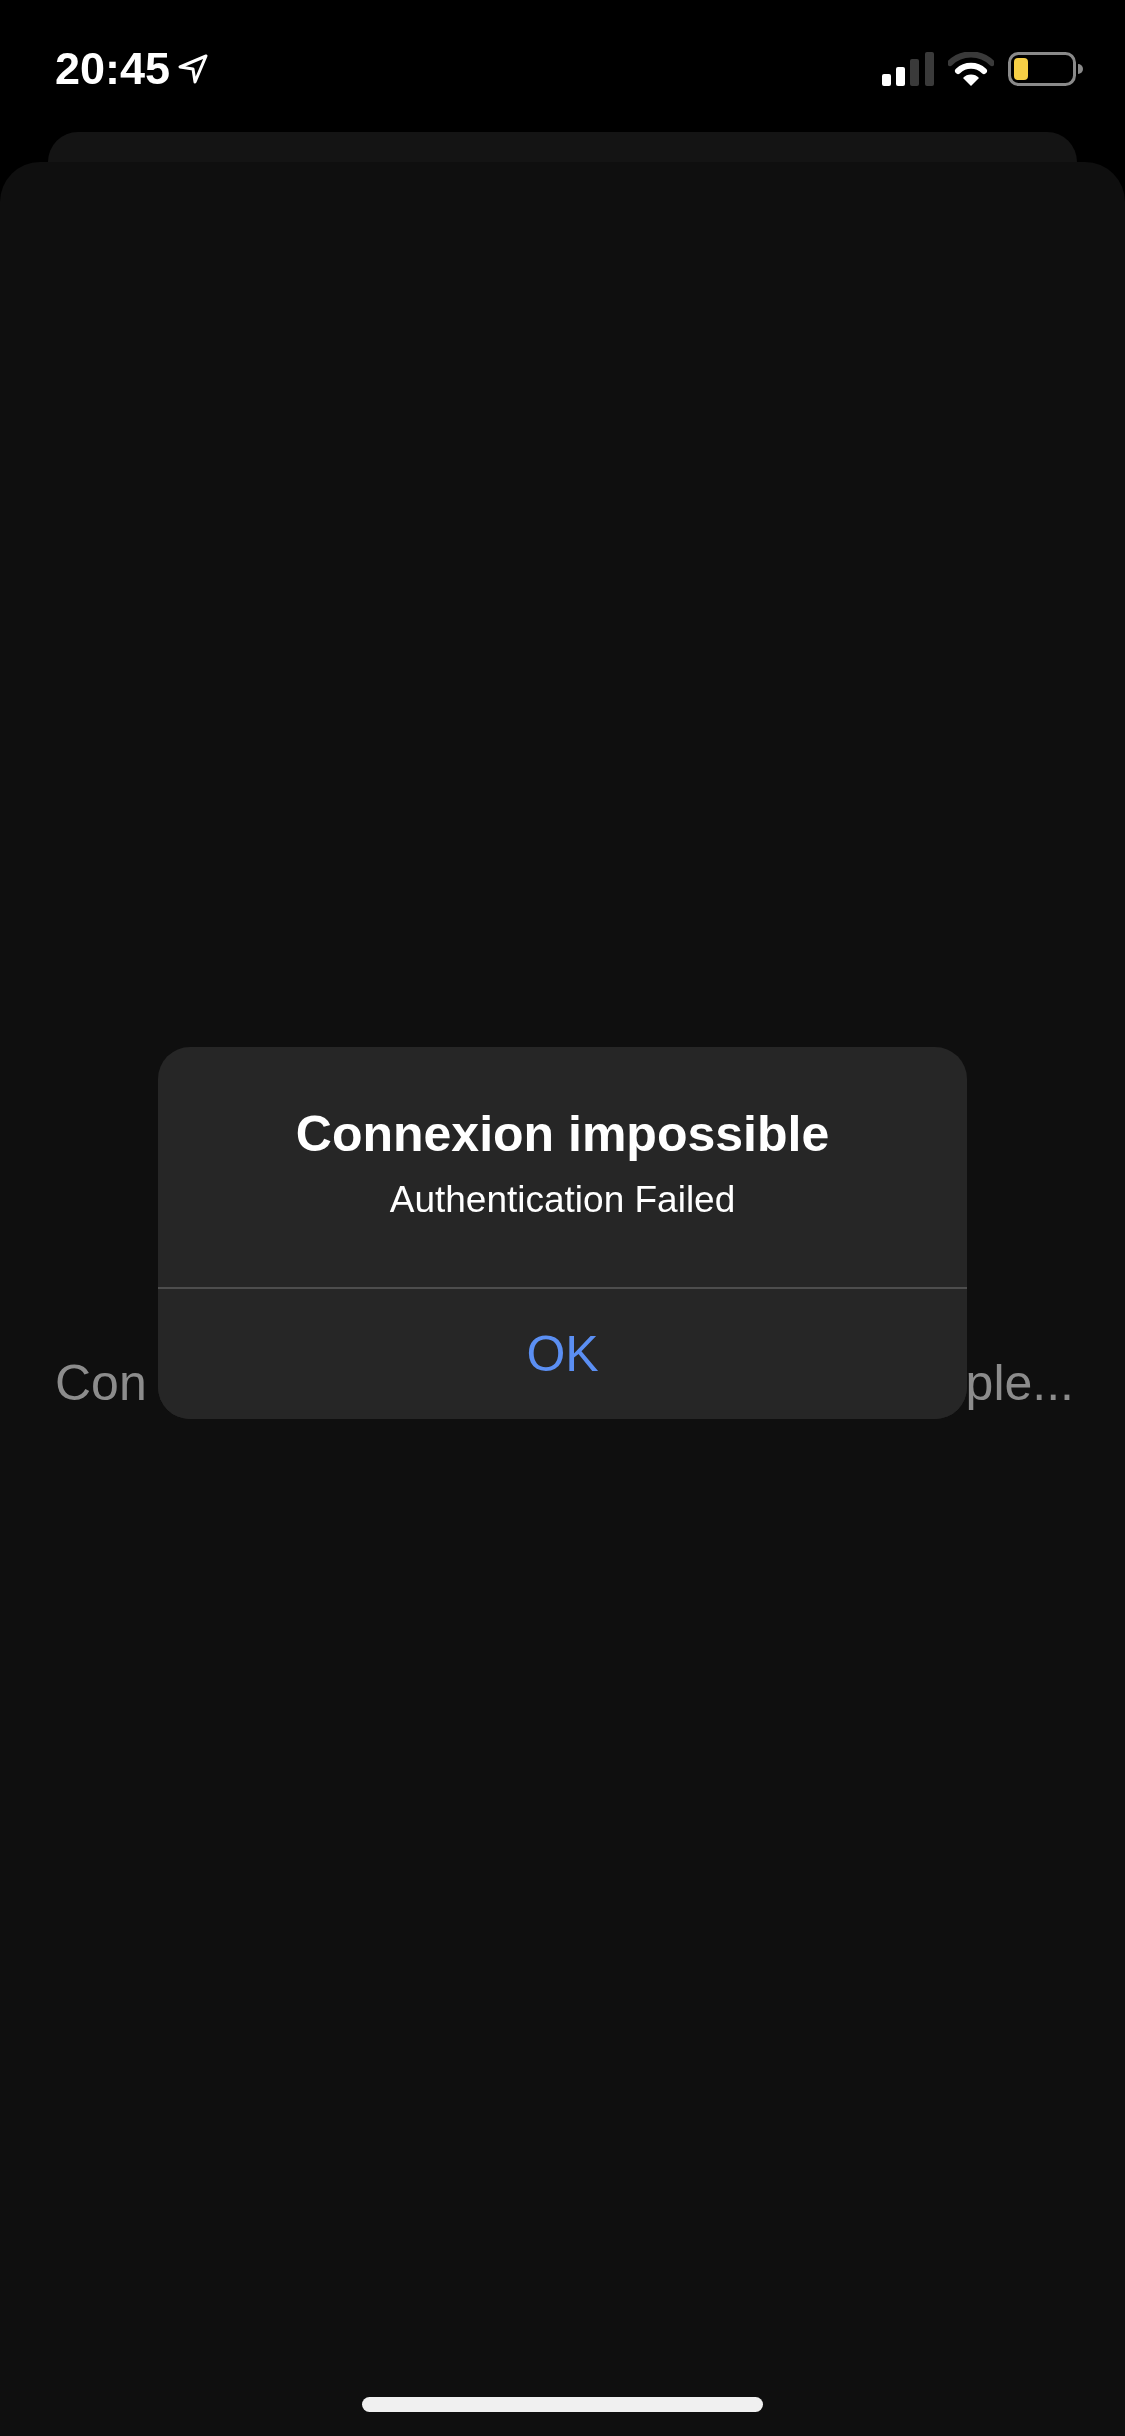 Image resolution: width=1125 pixels, height=2436 pixels. Describe the element at coordinates (971, 69) in the screenshot. I see `wifi-icon` at that location.